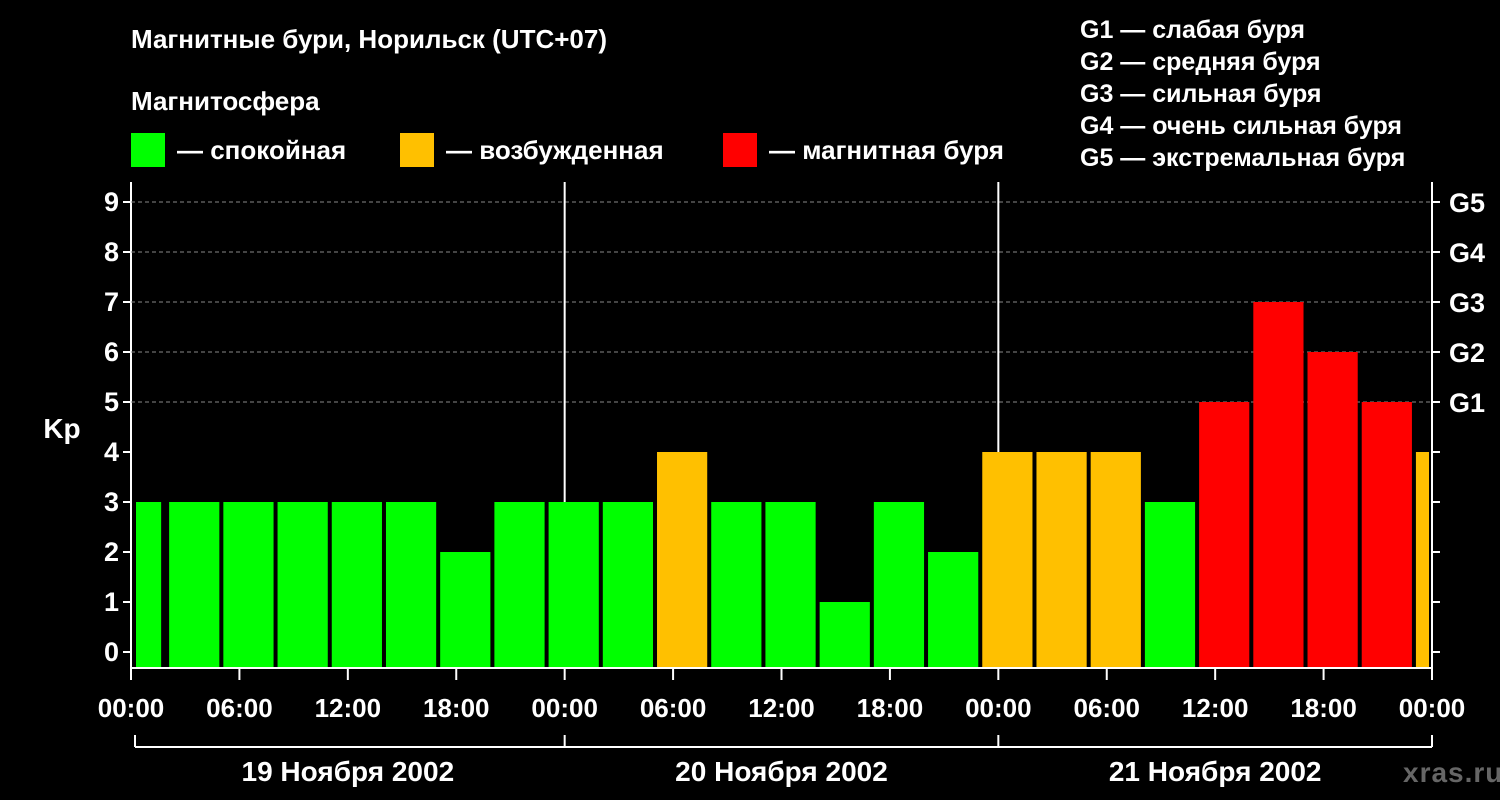 This screenshot has width=1500, height=800. I want to click on g-level-label: G1, so click(1467, 403).